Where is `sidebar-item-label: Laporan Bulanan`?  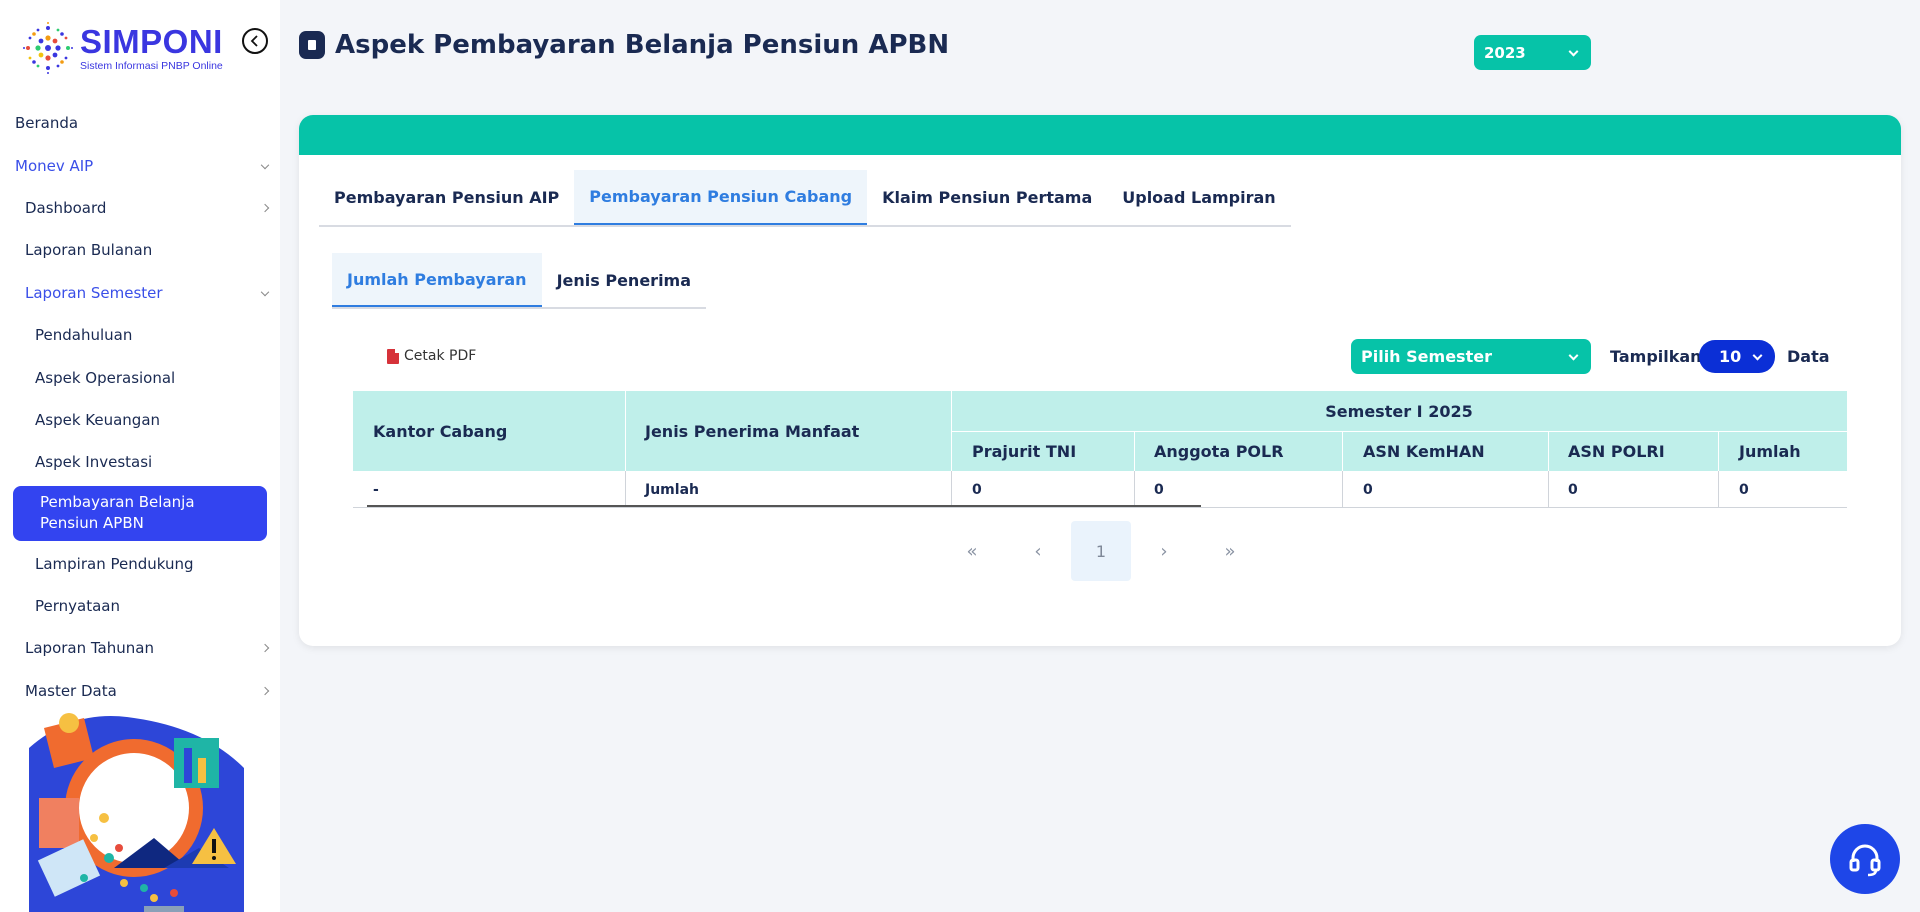
sidebar-item-label: Laporan Bulanan is located at coordinates (89, 250).